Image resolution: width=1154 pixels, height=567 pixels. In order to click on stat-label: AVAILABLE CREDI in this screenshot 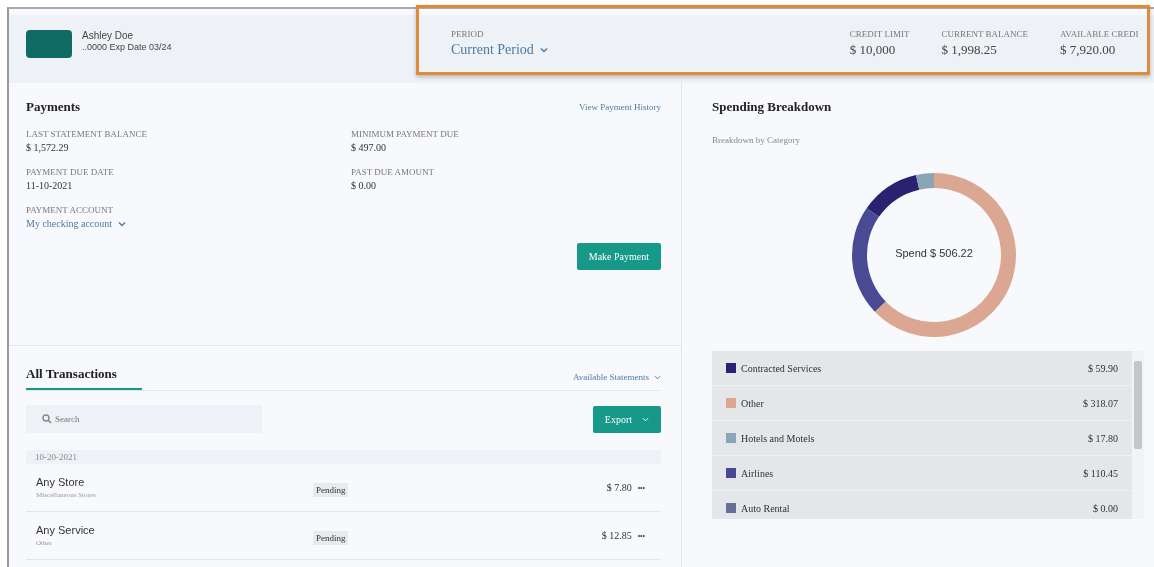, I will do `click(1100, 33)`.